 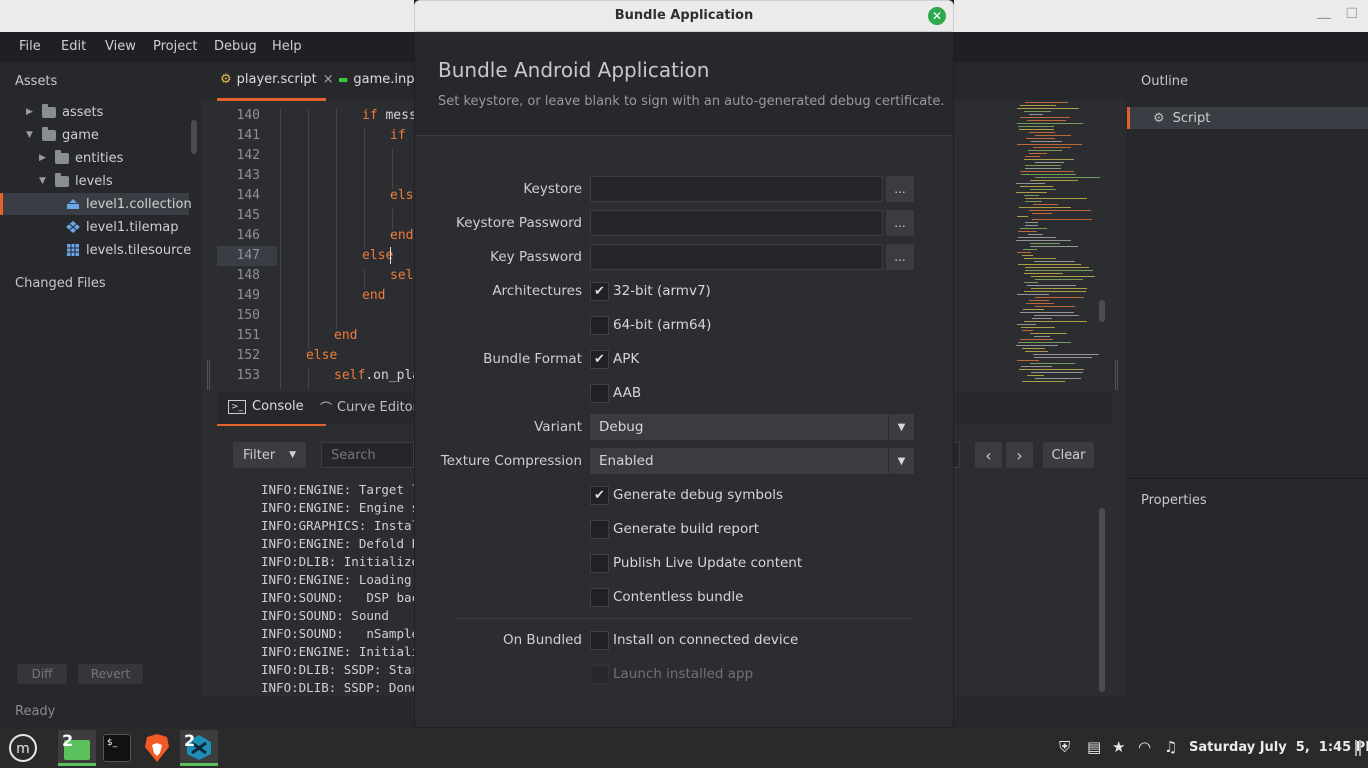 I want to click on tree-item-game: ▼ game, so click(x=62, y=135).